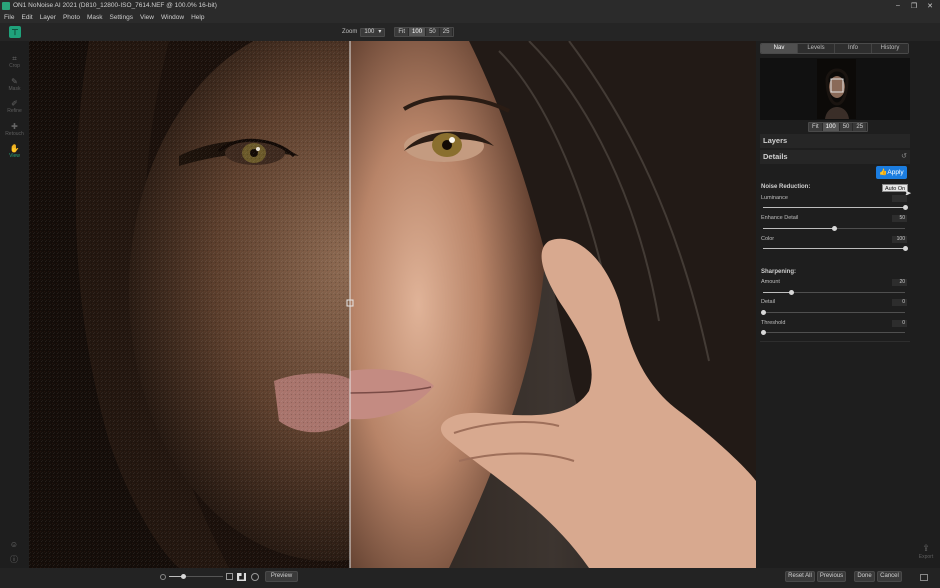 This screenshot has height=588, width=940. I want to click on tool-retouch: ✚ Retouch, so click(14, 129).